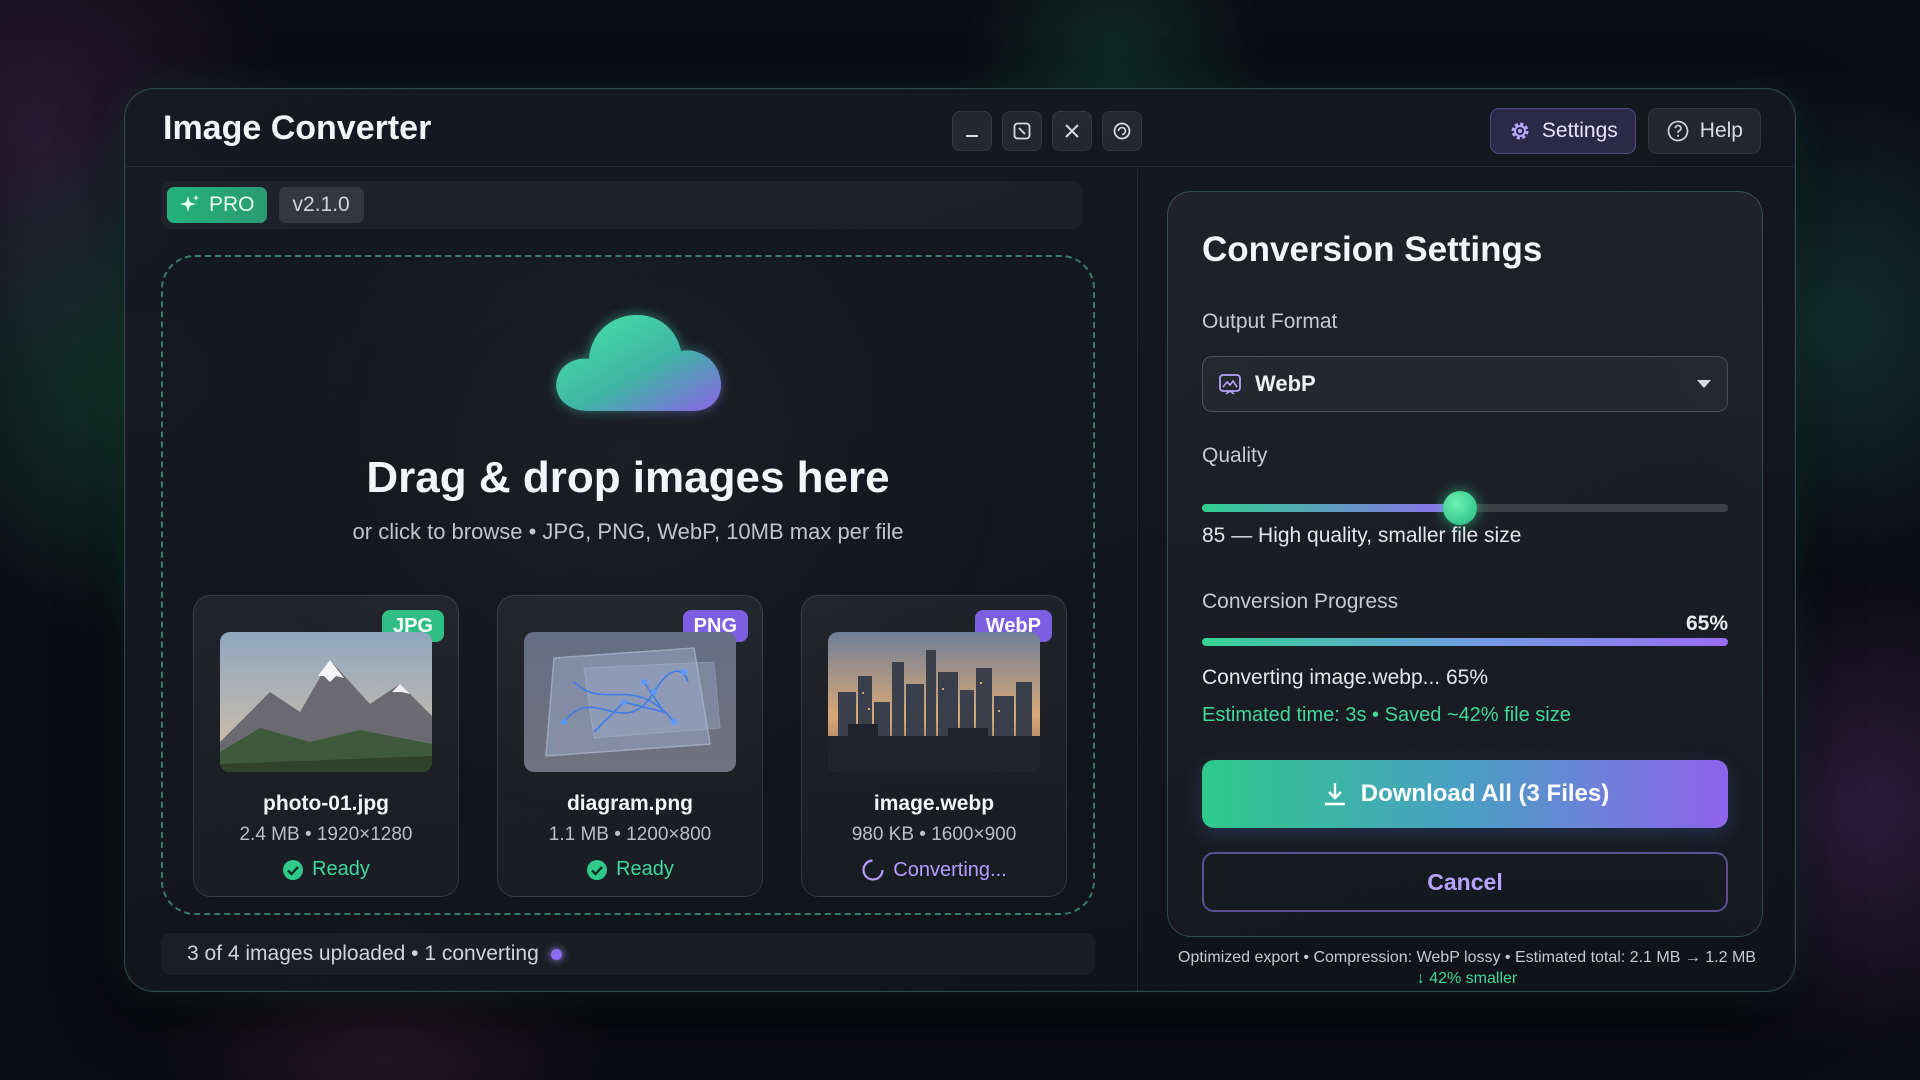 The image size is (1920, 1080). I want to click on download-all-label: Download All (3 Files), so click(1485, 793).